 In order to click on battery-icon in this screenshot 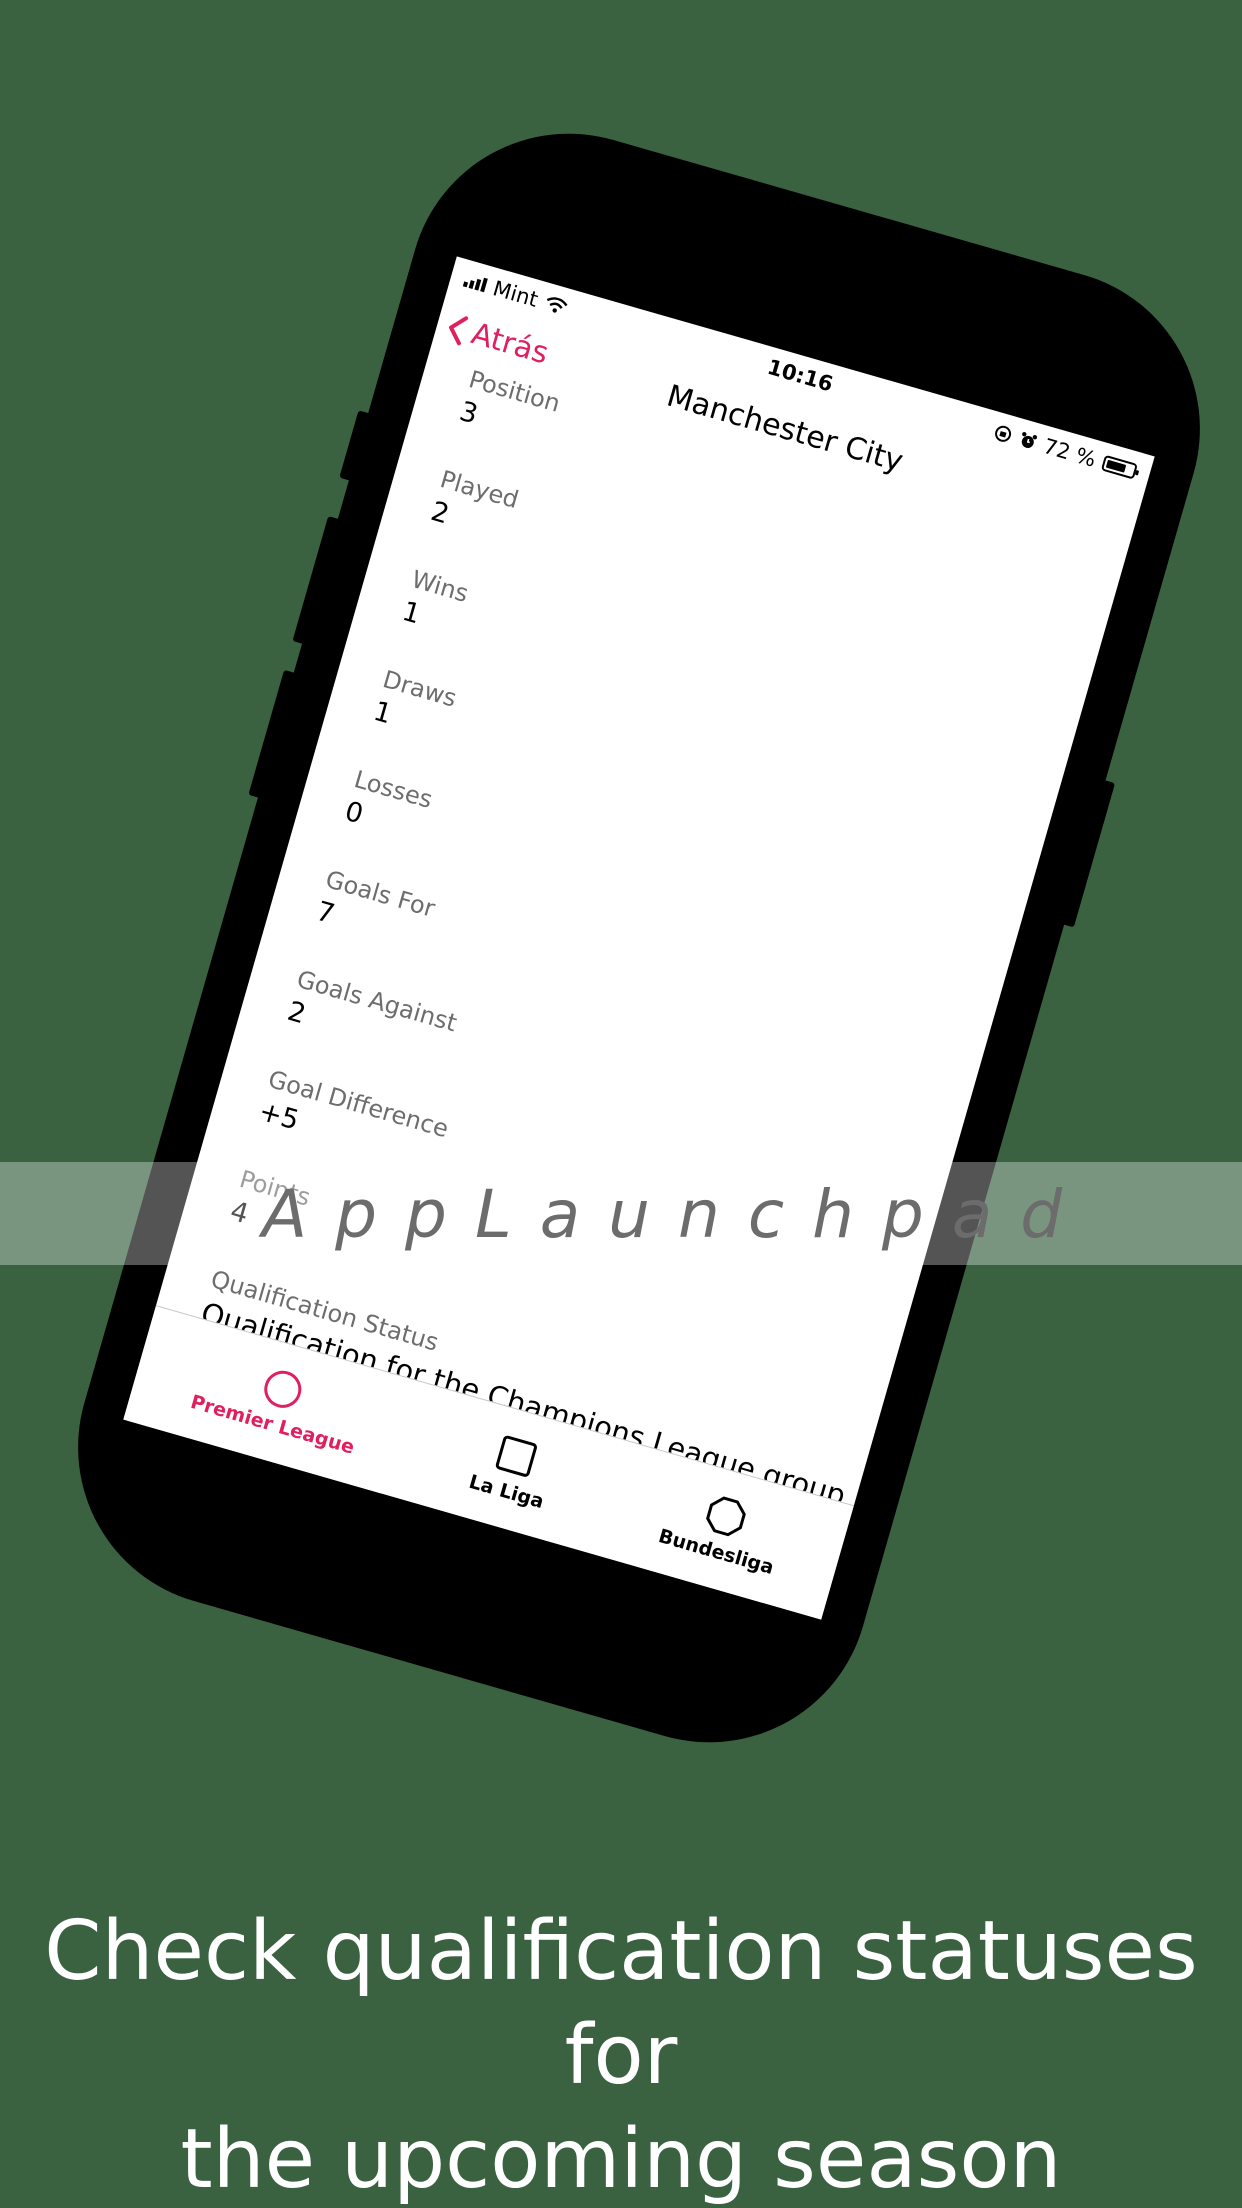, I will do `click(1119, 467)`.